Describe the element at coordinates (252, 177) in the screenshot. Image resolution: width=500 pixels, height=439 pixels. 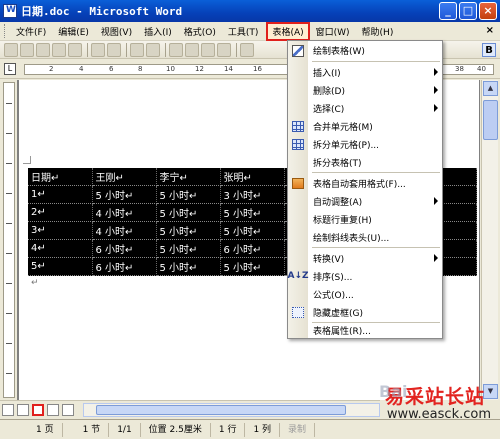
I see `table-cell: 张明↵` at that location.